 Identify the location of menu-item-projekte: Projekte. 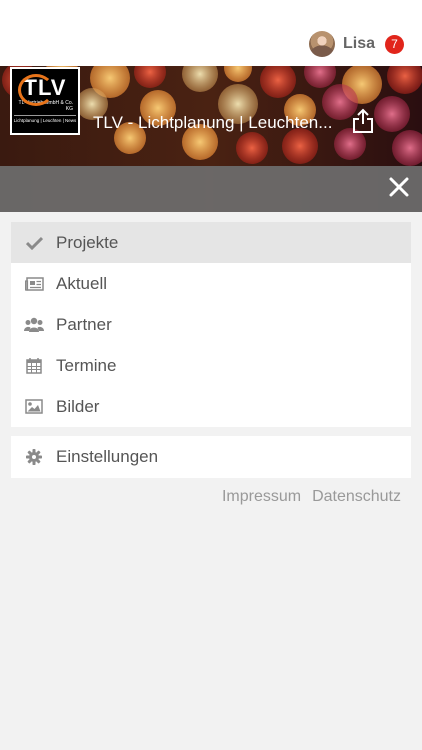
(211, 242).